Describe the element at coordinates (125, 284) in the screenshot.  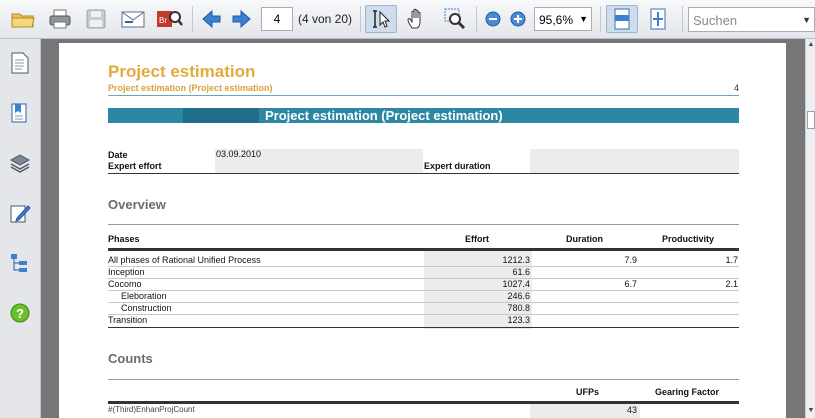
I see `phase-name: Cocomo` at that location.